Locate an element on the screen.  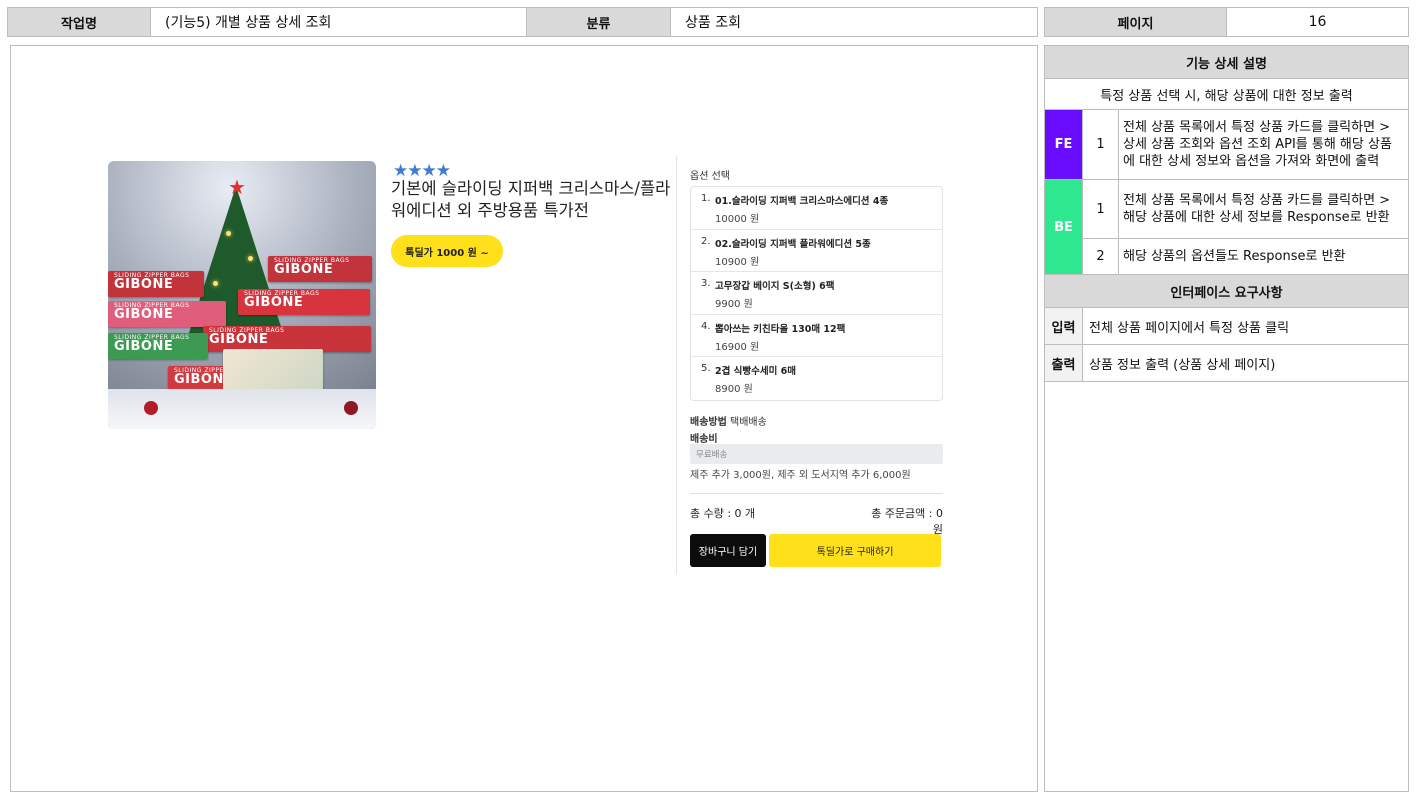
fe-tag: FE is located at coordinates (1063, 144).